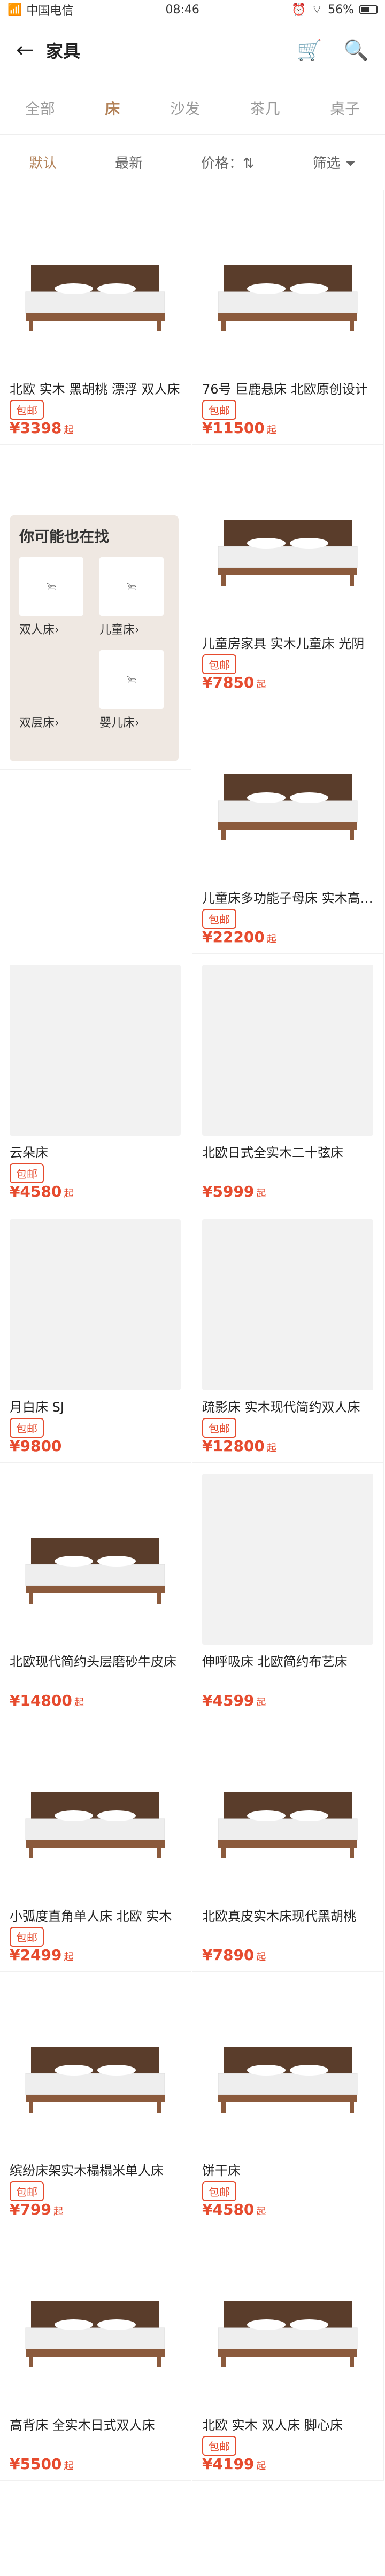 This screenshot has height=2576, width=385. Describe the element at coordinates (30, 2209) in the screenshot. I see `price-value: ¥799` at that location.